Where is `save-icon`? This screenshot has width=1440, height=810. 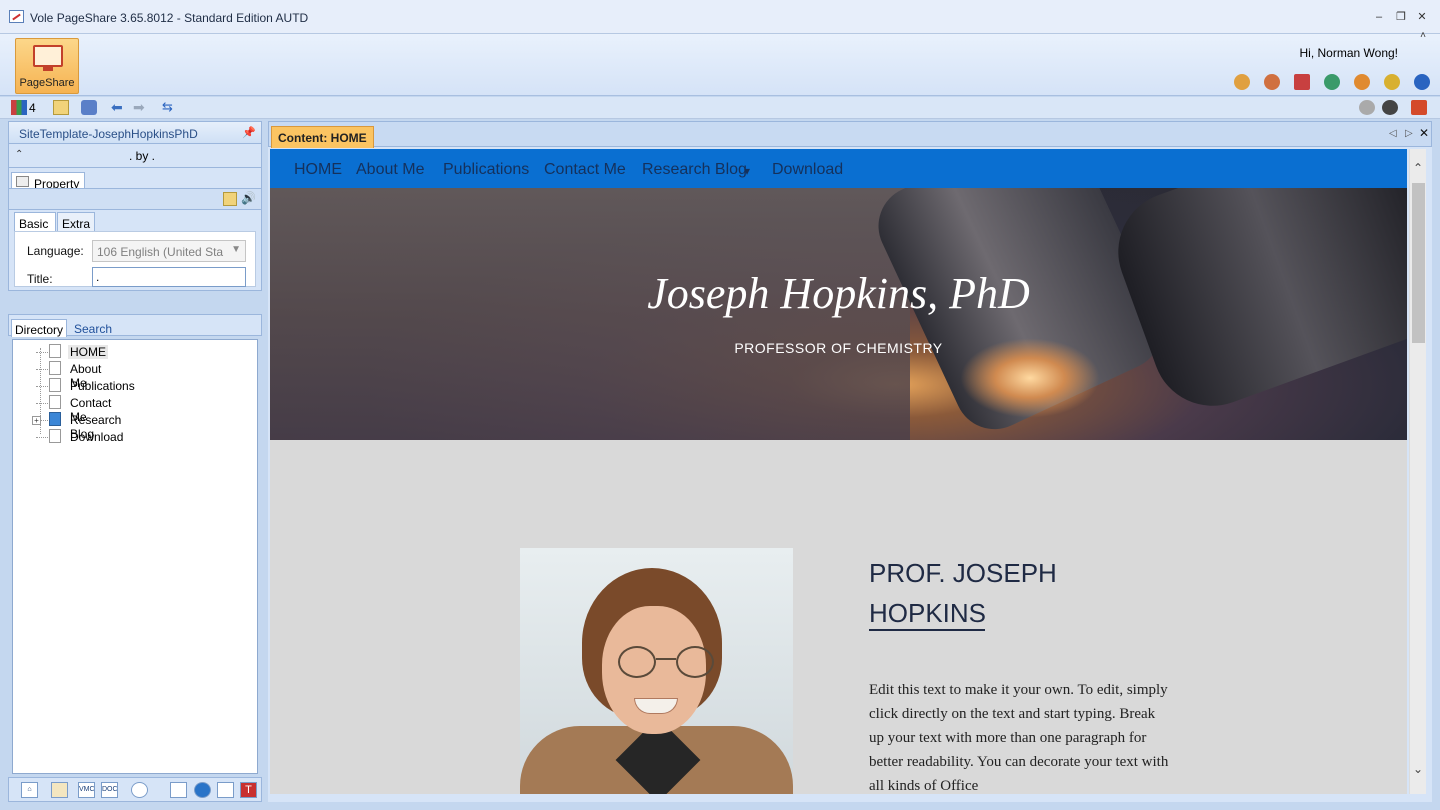
save-icon is located at coordinates (61, 107).